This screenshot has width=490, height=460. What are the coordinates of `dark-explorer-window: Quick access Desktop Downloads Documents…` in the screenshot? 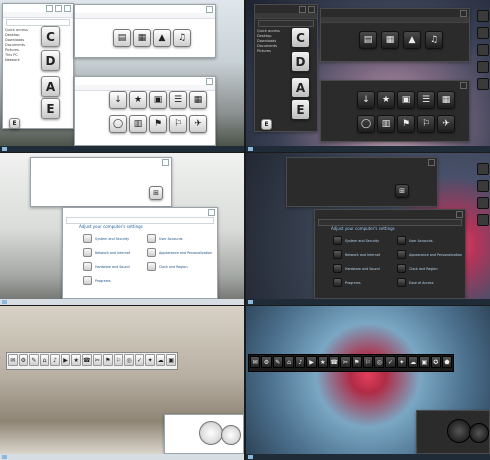 It's located at (286, 68).